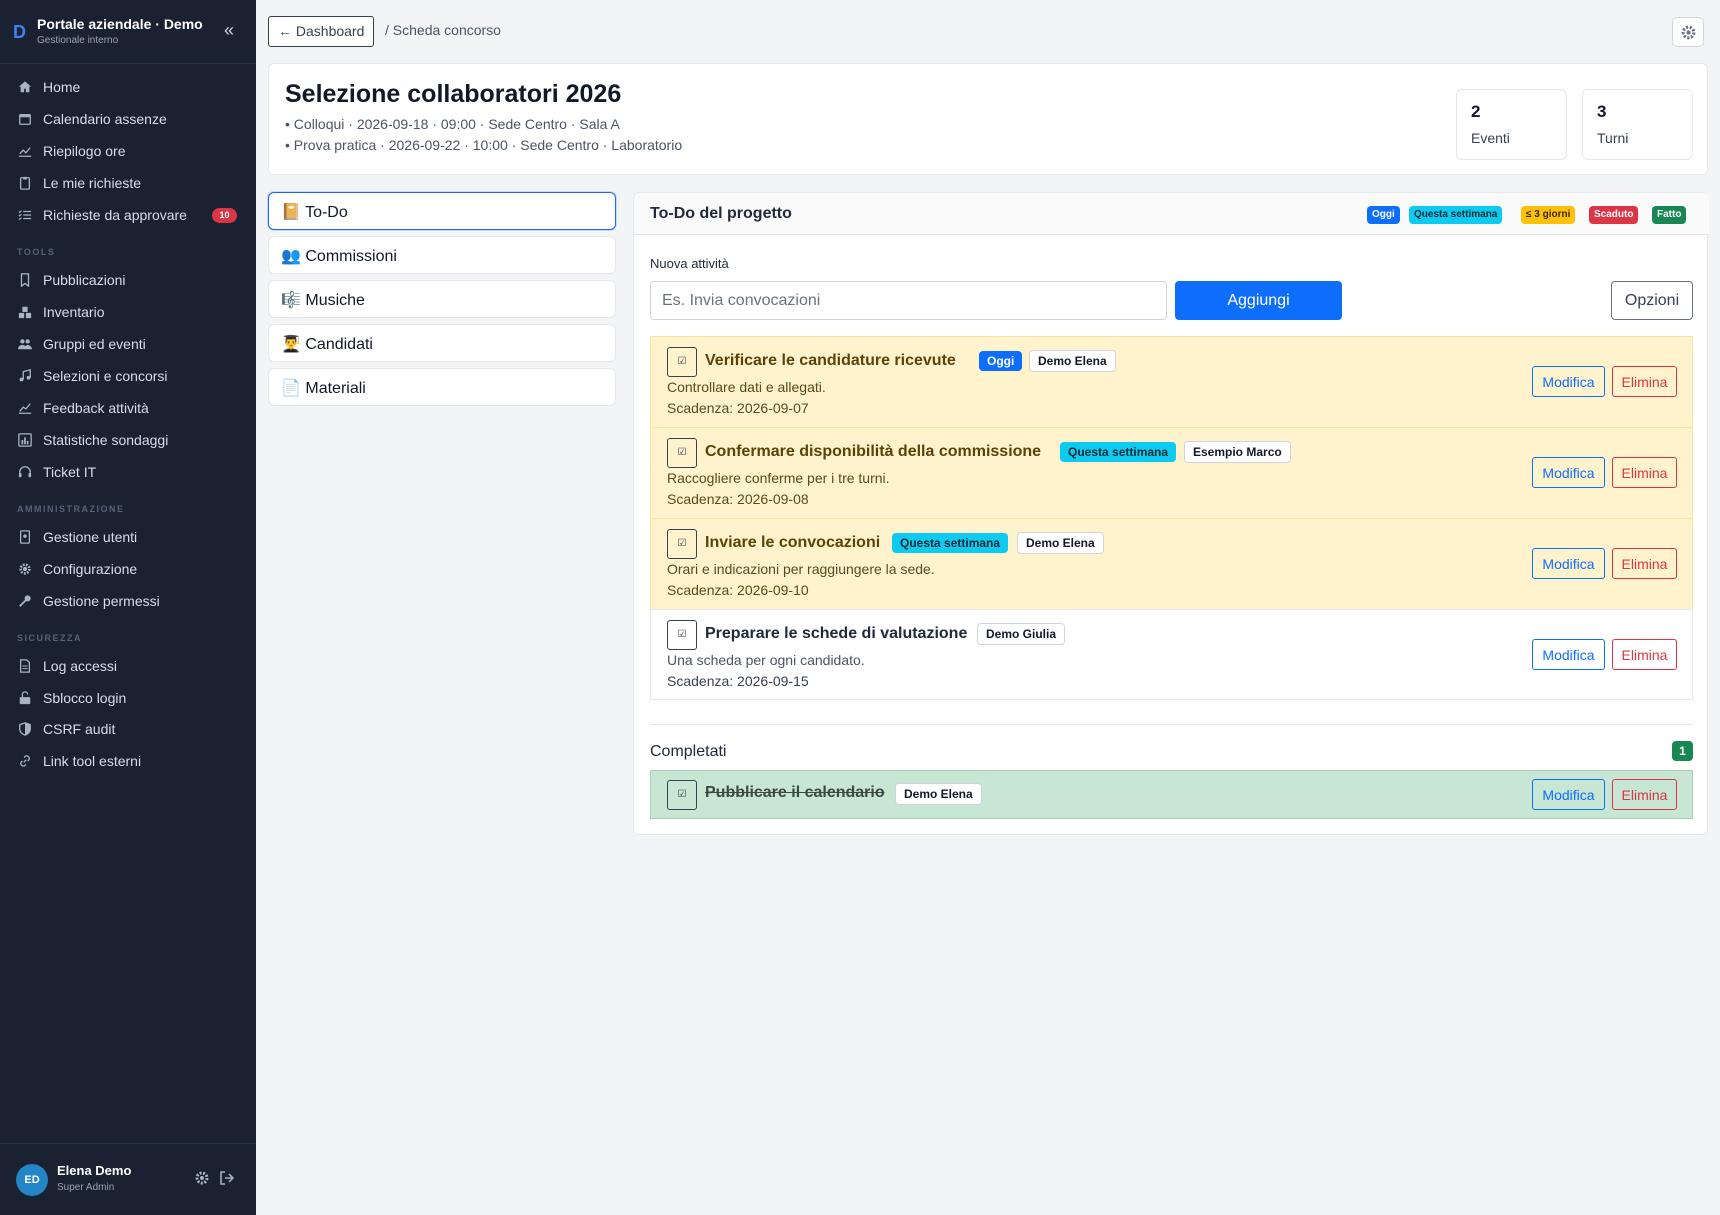 The image size is (1720, 1215). What do you see at coordinates (1688, 32) in the screenshot?
I see `theme-toggle-button` at bounding box center [1688, 32].